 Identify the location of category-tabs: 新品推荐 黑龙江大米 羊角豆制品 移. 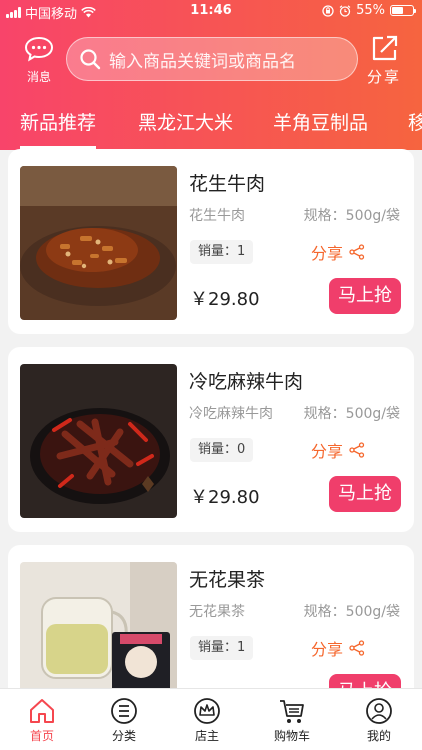
(211, 122).